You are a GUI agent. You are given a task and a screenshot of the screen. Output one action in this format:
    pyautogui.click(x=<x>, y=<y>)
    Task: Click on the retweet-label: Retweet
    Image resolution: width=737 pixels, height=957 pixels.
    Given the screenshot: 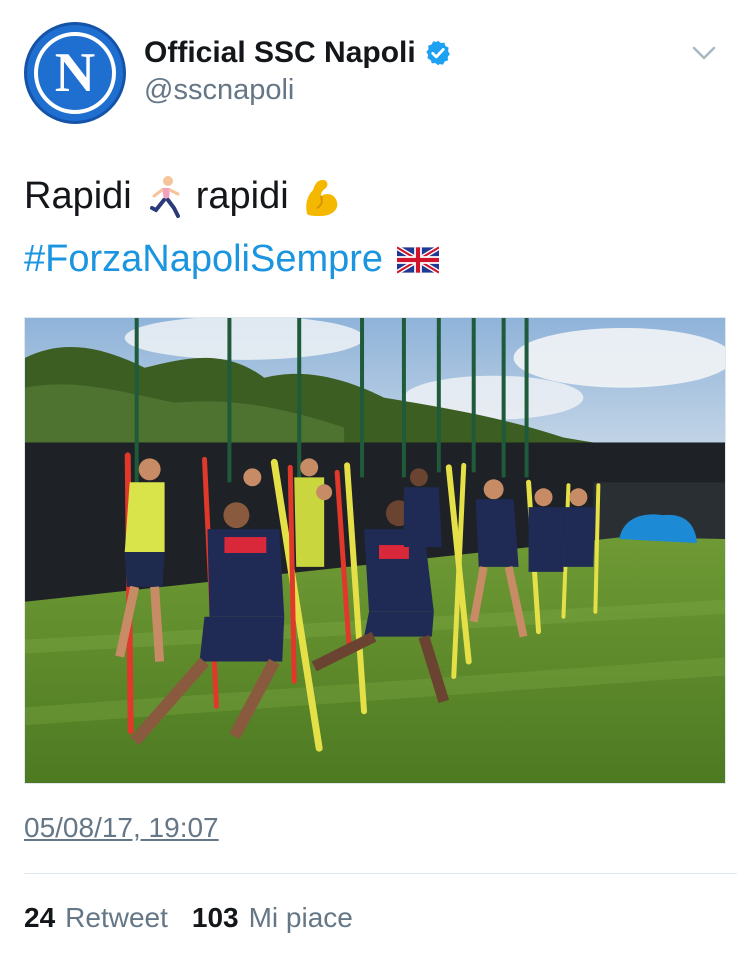 What is the action you would take?
    pyautogui.click(x=116, y=918)
    